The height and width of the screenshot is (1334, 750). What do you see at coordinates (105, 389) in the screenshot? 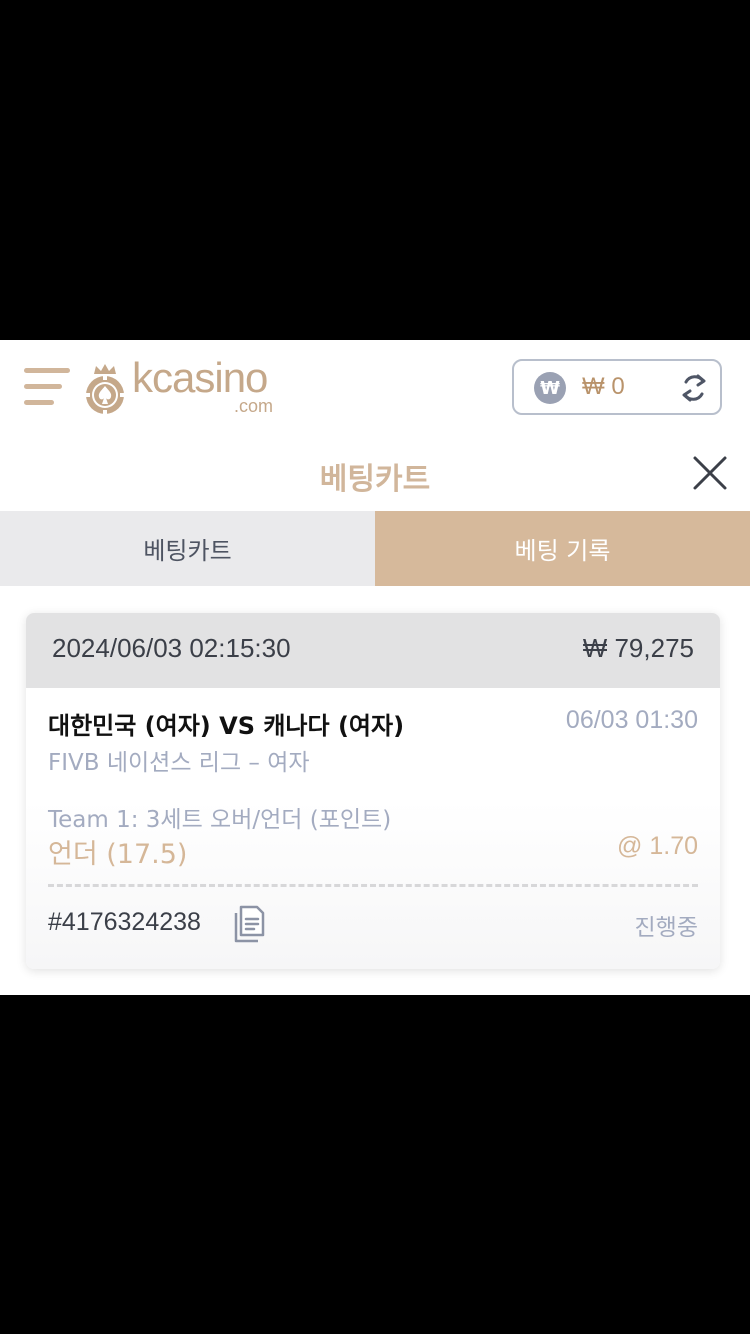
I see `casino-chip-icon` at bounding box center [105, 389].